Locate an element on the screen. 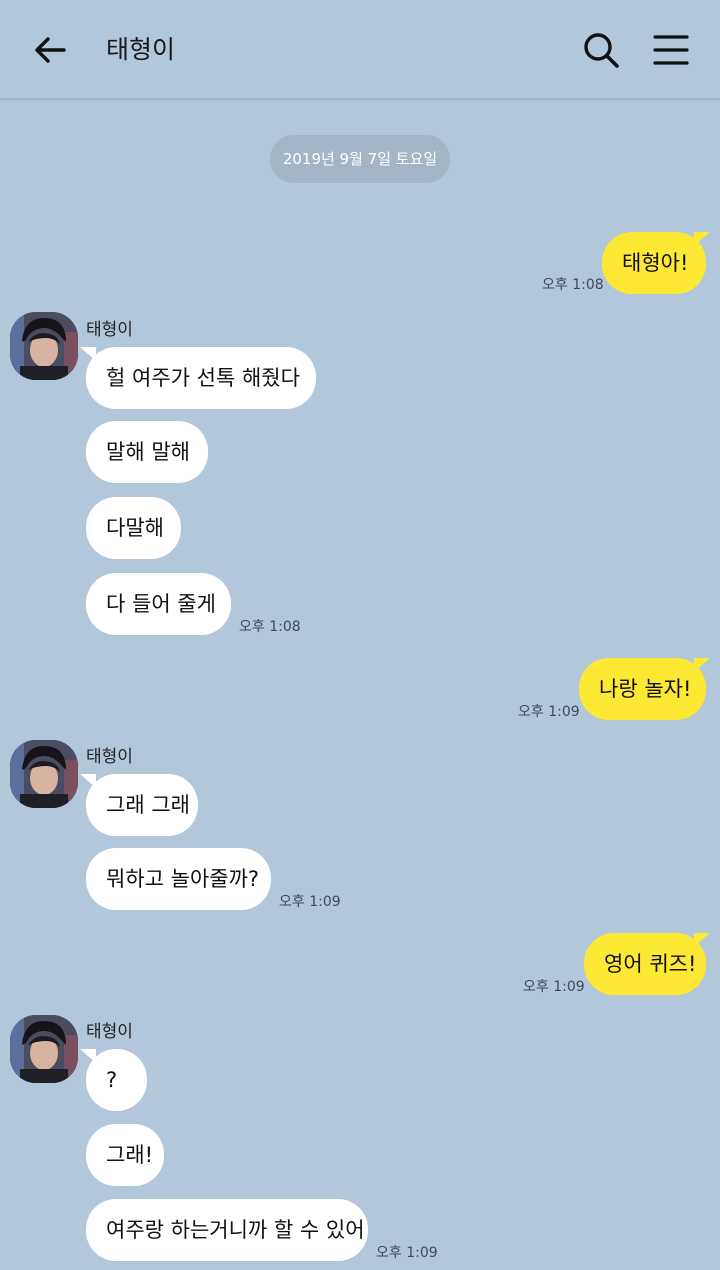  message-bubble-incoming: 여주랑 하는거니까 할 수 있어 is located at coordinates (227, 1230).